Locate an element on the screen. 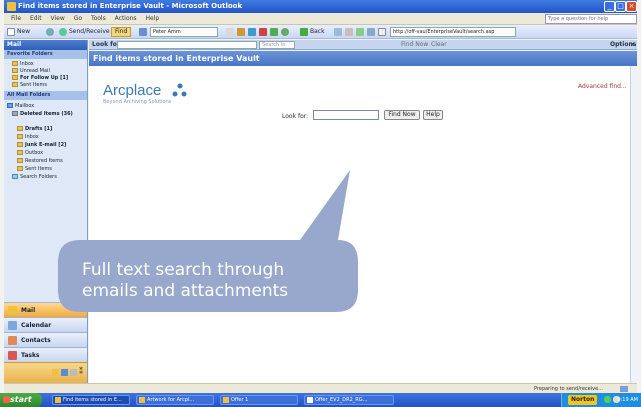  favorite-for-follow-up: For Follow Up [1] is located at coordinates (40, 78).